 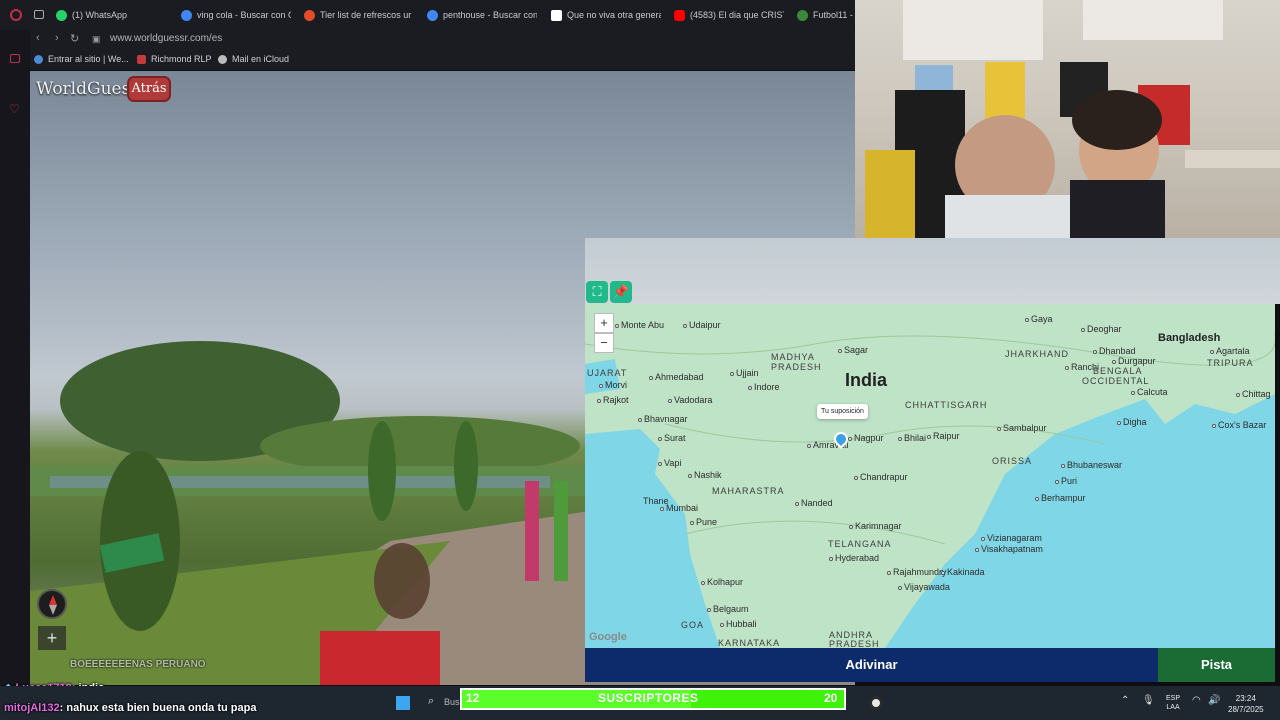 What do you see at coordinates (607, 373) in the screenshot?
I see `map-label: UJARAT` at bounding box center [607, 373].